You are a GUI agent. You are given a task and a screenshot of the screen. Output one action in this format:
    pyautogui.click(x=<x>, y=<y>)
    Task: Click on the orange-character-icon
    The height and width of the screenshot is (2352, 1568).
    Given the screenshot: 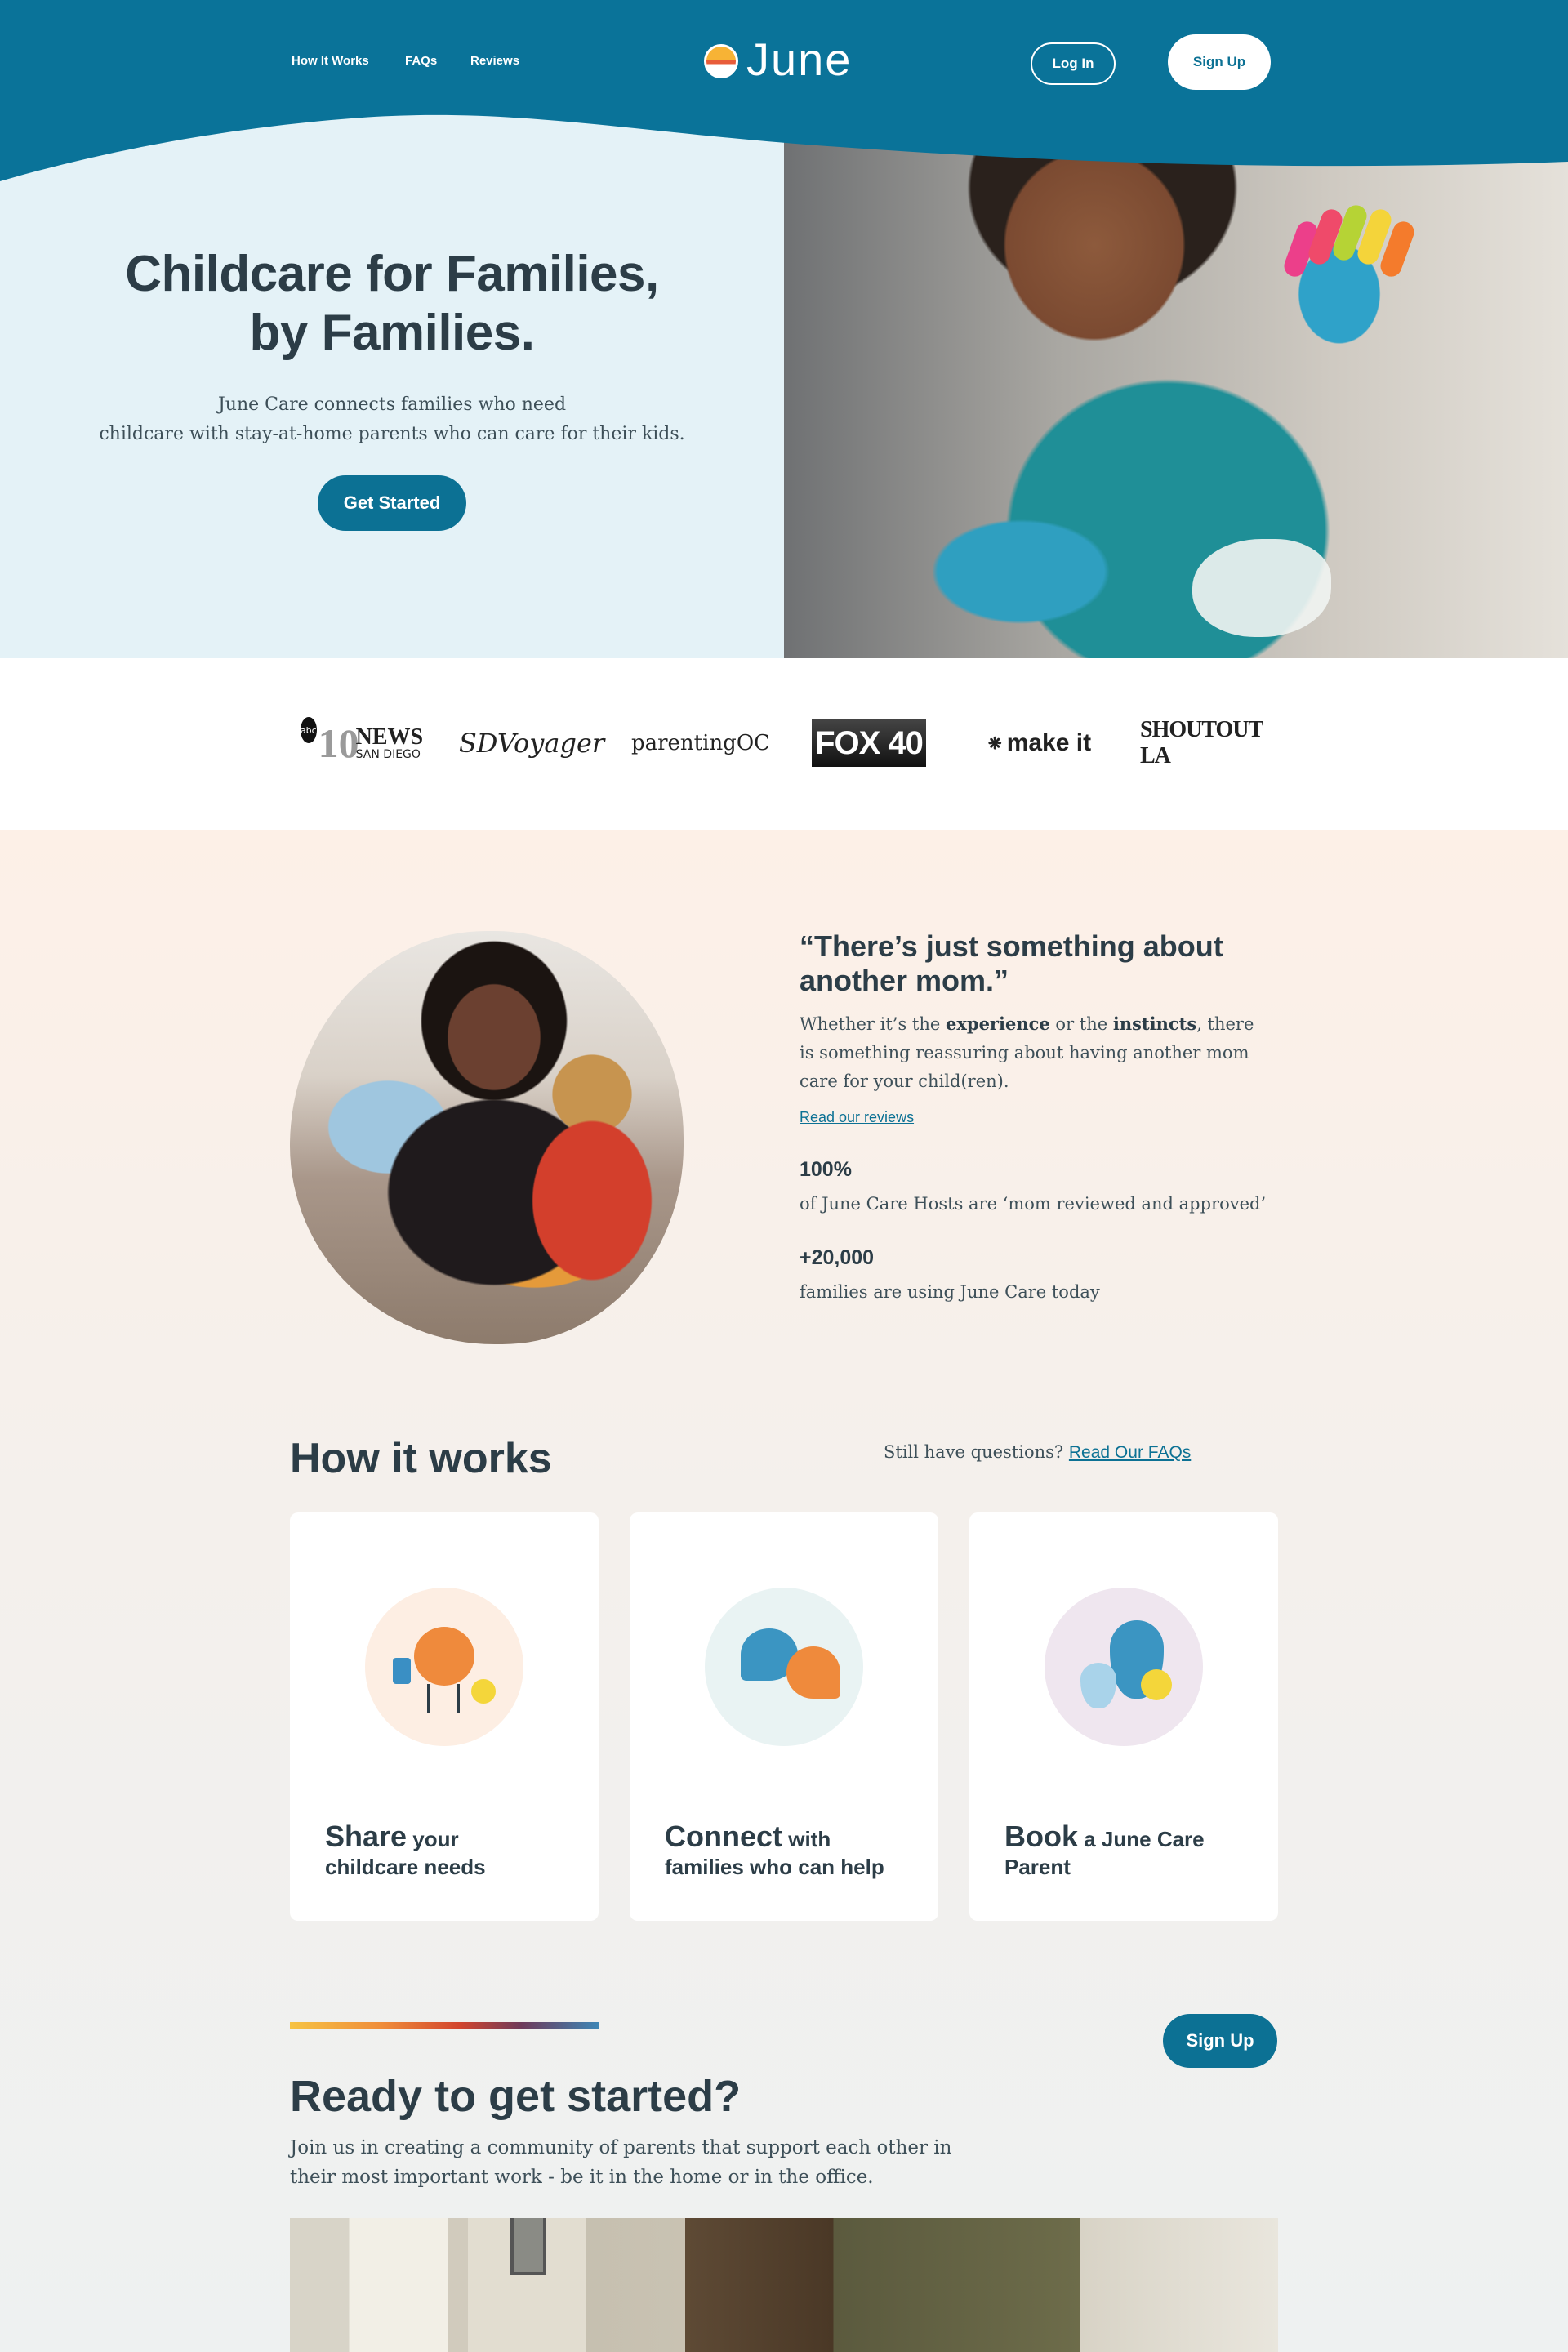 What is the action you would take?
    pyautogui.click(x=444, y=1656)
    